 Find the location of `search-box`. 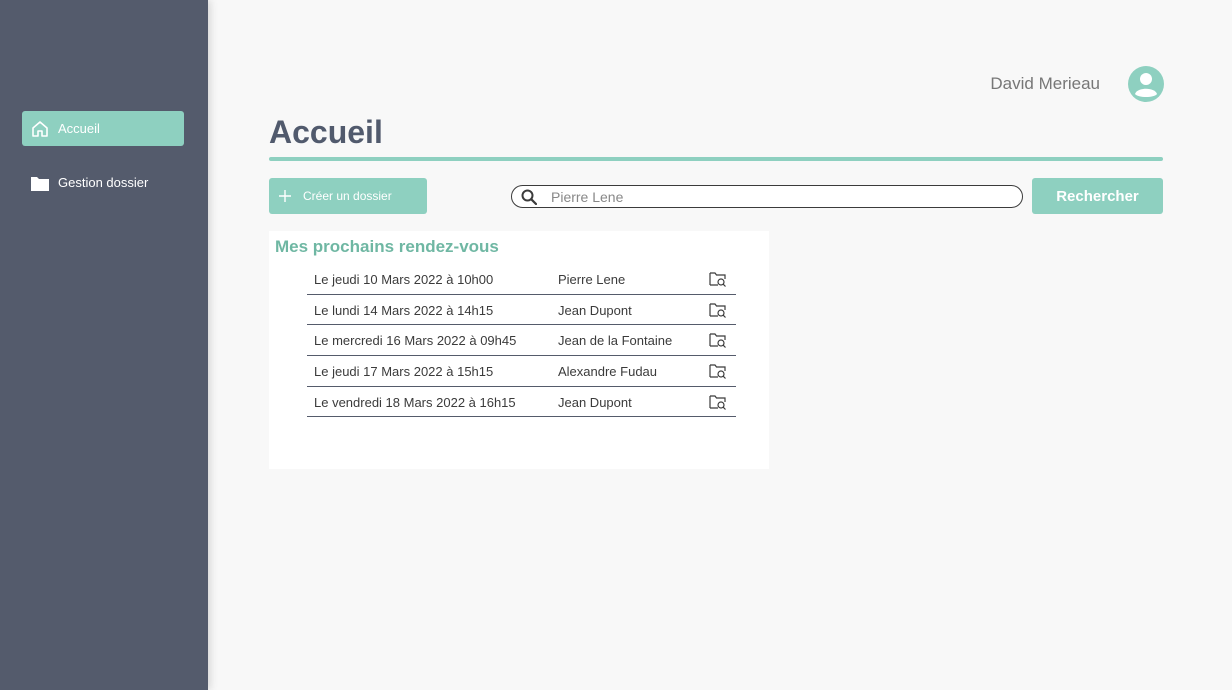

search-box is located at coordinates (767, 196).